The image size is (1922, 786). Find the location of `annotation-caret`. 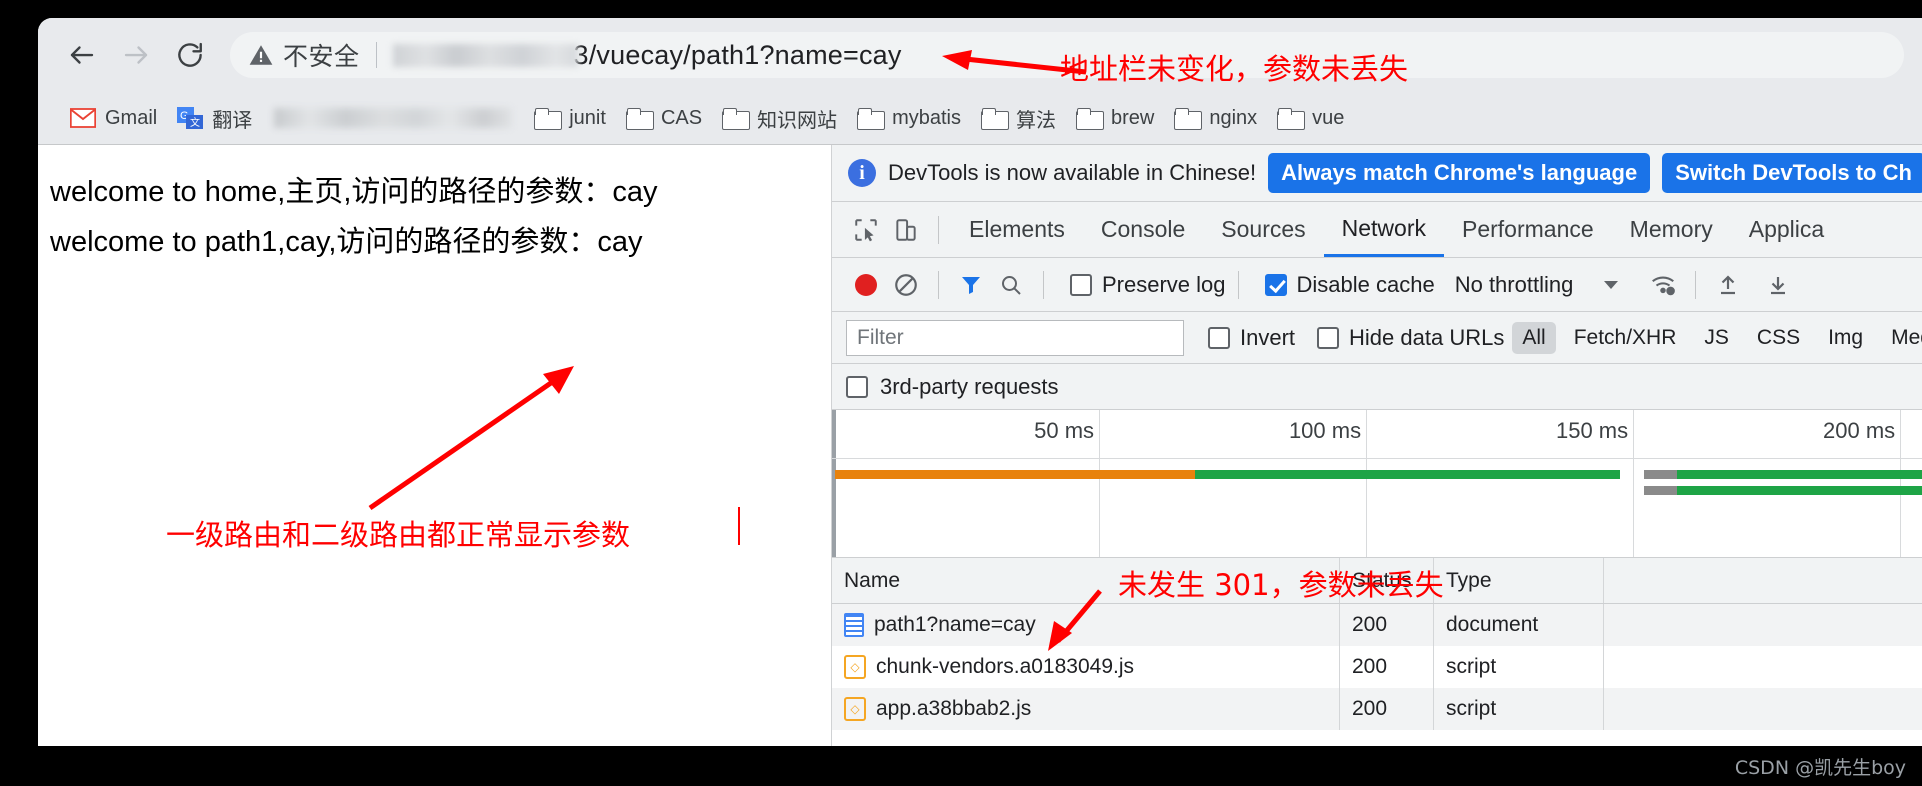

annotation-caret is located at coordinates (739, 526).